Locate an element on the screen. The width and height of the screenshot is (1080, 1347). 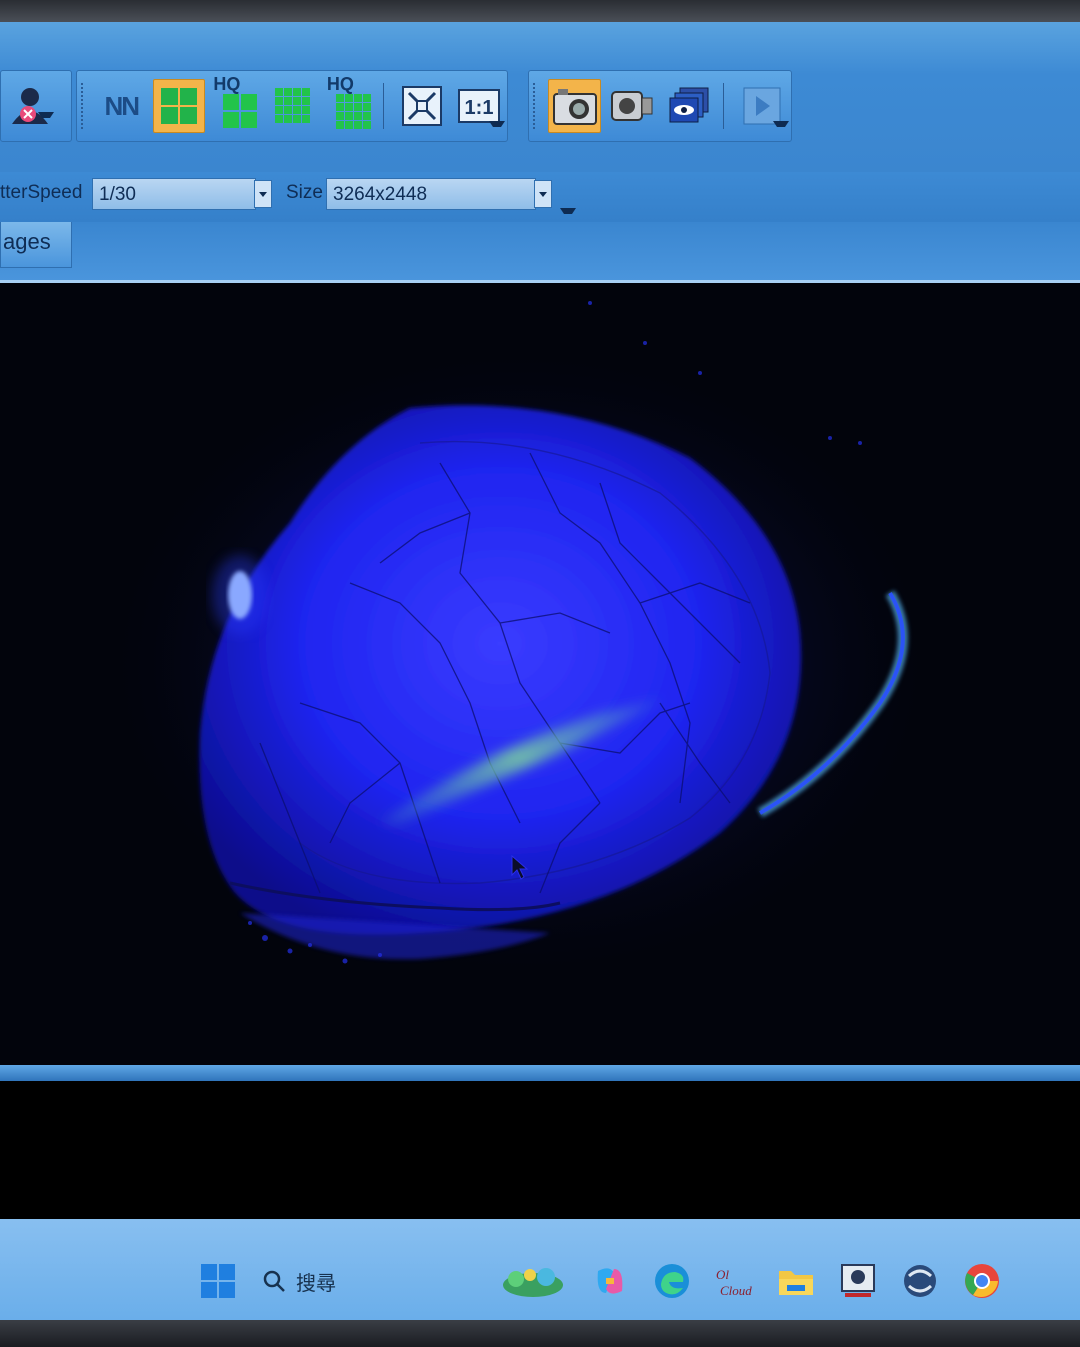
hq-grid-4x4-icon is located at coordinates (354, 111).